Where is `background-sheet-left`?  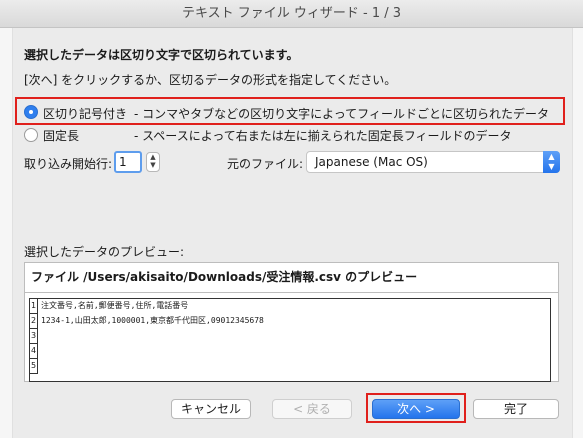
background-sheet-left is located at coordinates (6, 233).